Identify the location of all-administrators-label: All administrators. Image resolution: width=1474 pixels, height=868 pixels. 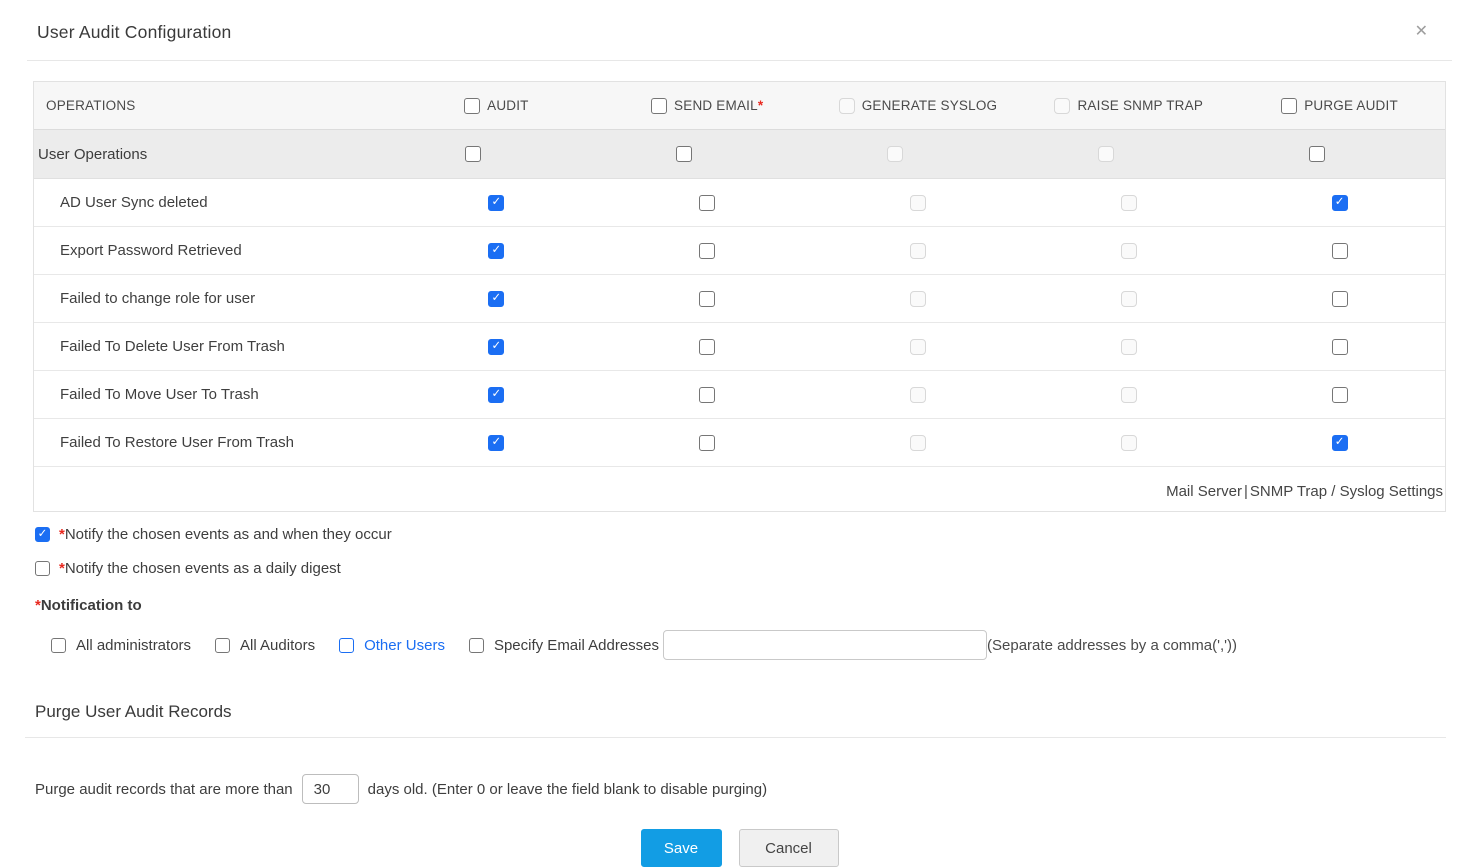
(134, 645).